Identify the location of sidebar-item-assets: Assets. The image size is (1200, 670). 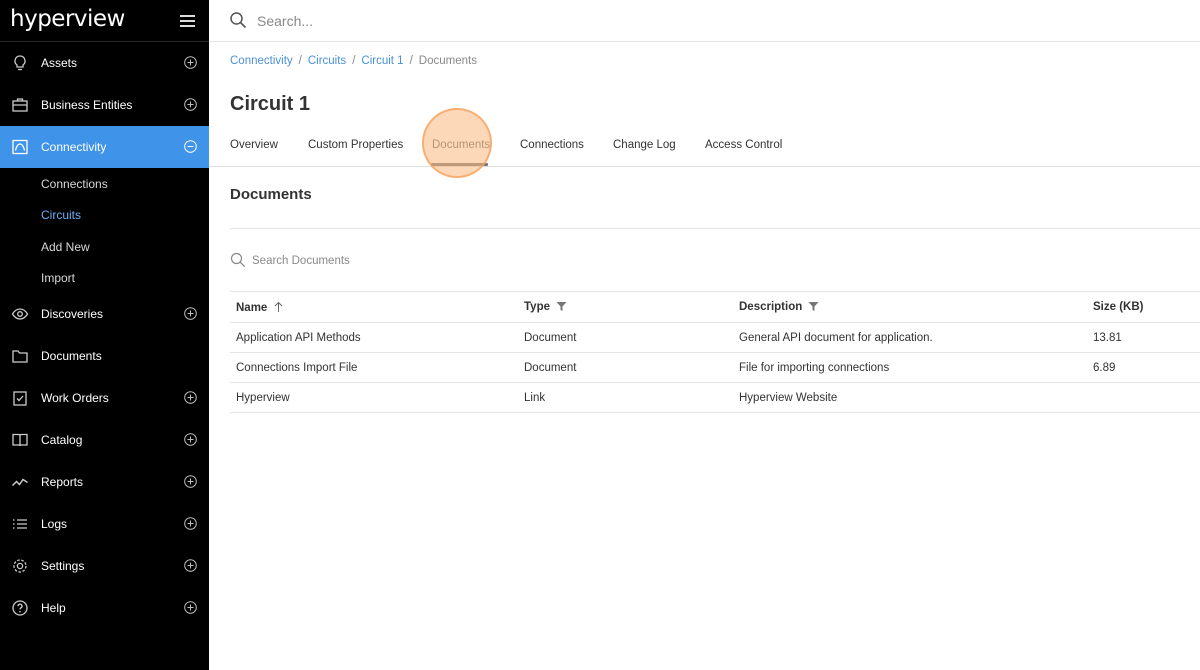
(104, 63).